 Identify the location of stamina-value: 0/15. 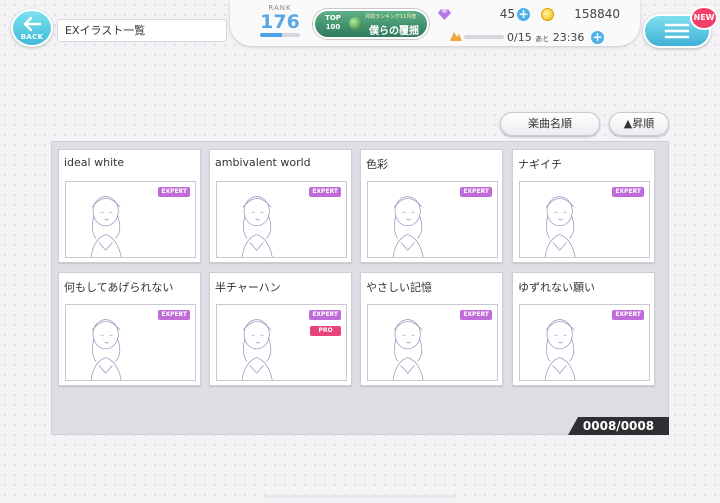
(519, 37).